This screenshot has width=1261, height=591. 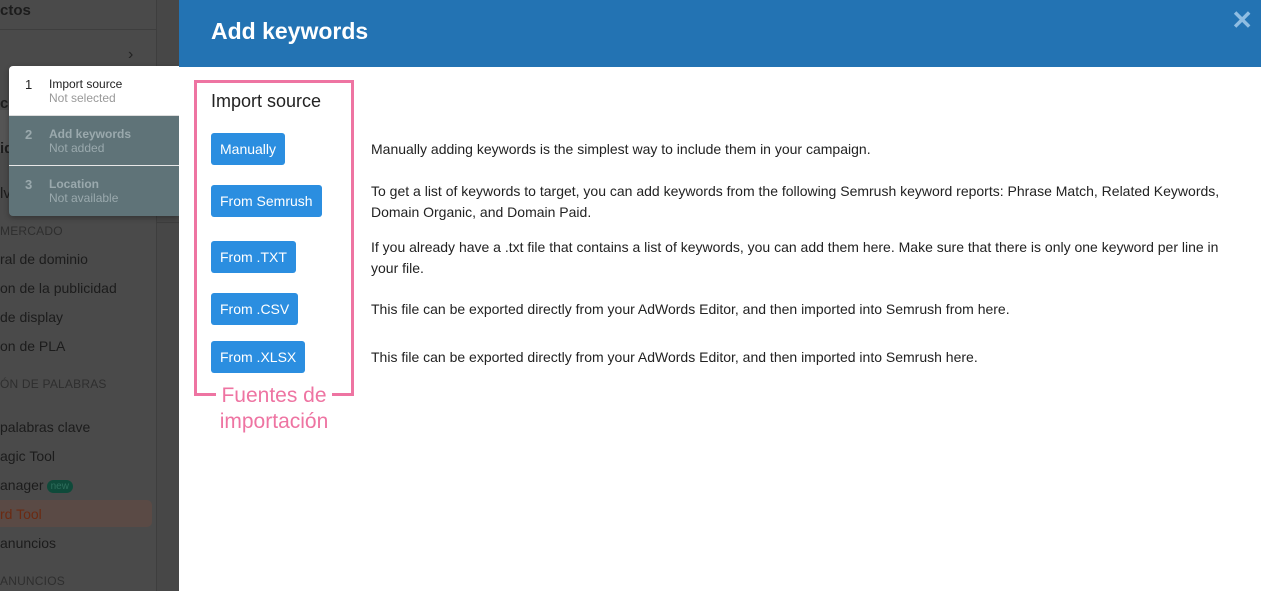 I want to click on step-status: Not added, so click(x=77, y=148).